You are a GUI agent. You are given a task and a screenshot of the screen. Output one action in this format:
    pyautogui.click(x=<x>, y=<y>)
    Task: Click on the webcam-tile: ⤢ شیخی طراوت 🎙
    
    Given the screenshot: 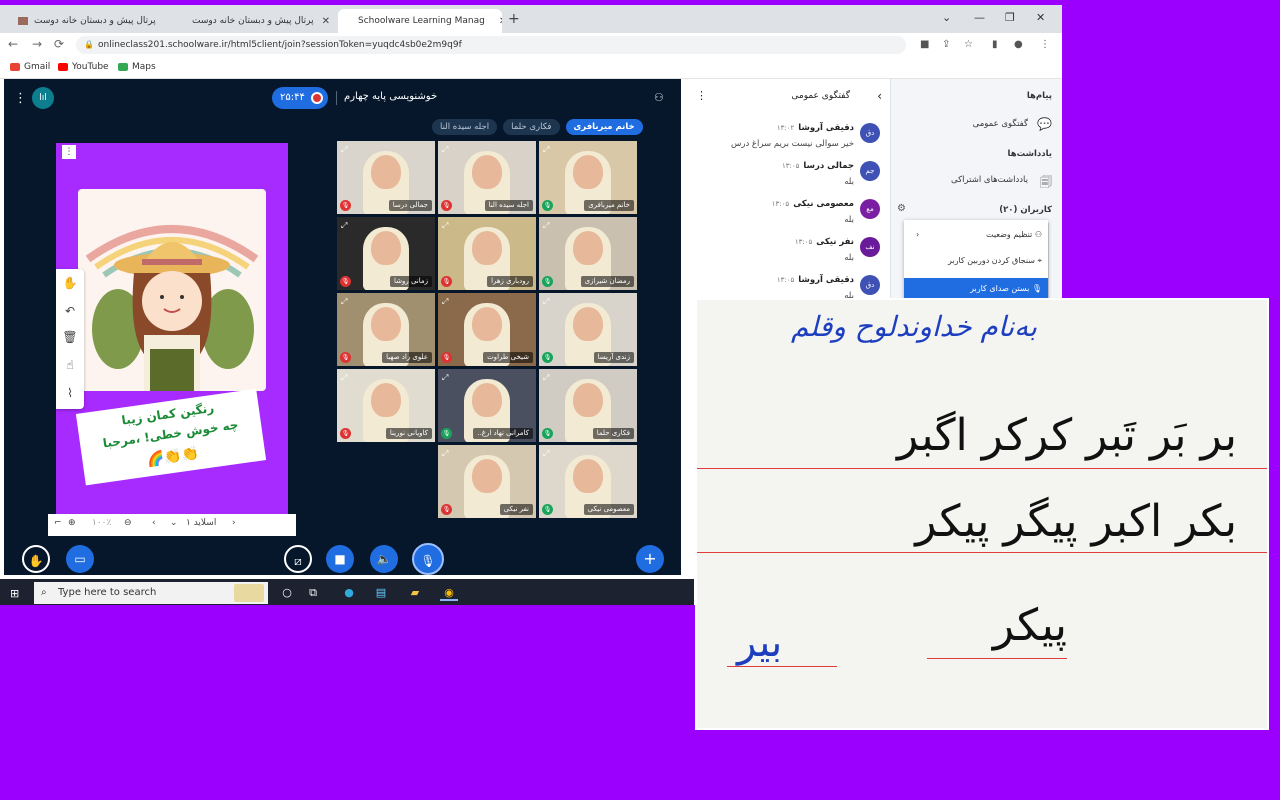 What is the action you would take?
    pyautogui.click(x=487, y=329)
    